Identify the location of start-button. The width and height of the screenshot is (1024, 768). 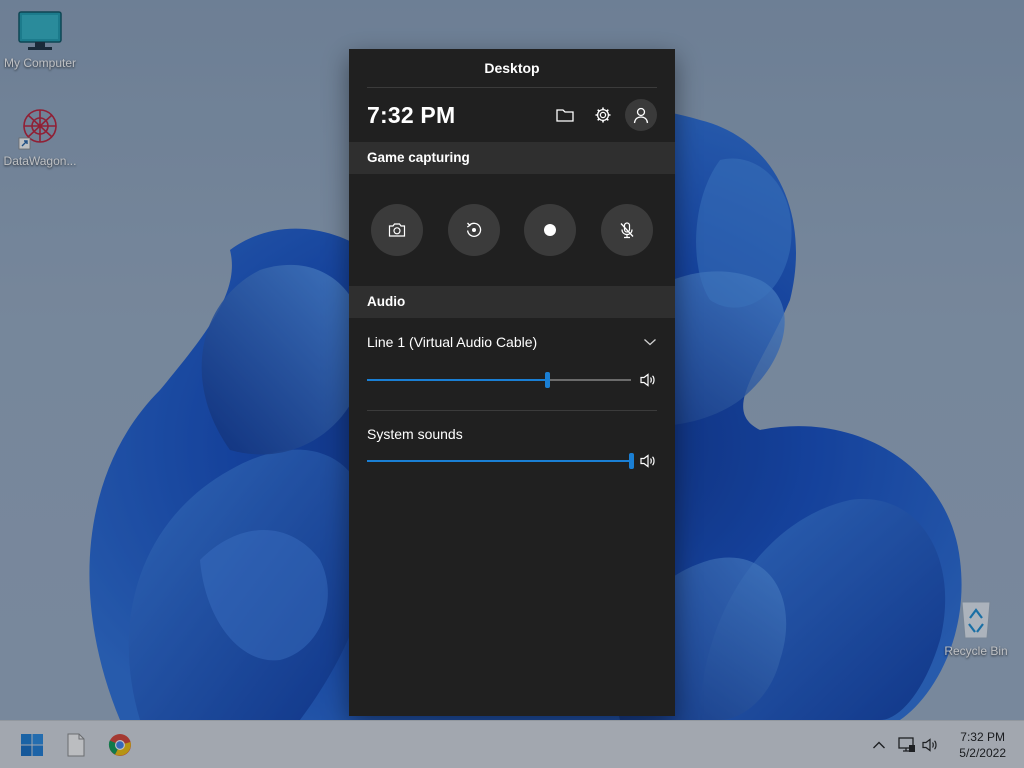
(32, 745).